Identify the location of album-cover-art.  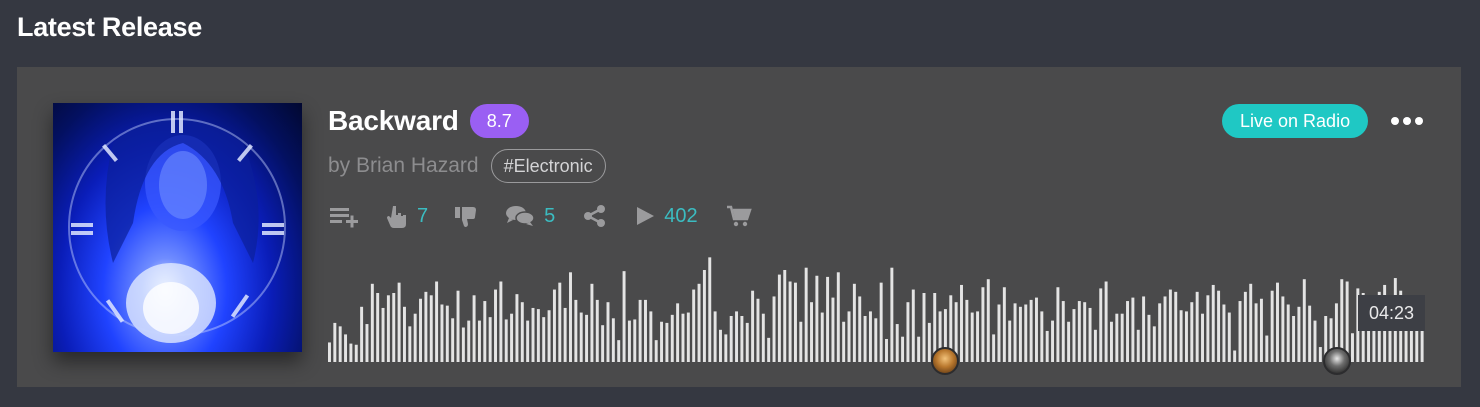
(177, 227).